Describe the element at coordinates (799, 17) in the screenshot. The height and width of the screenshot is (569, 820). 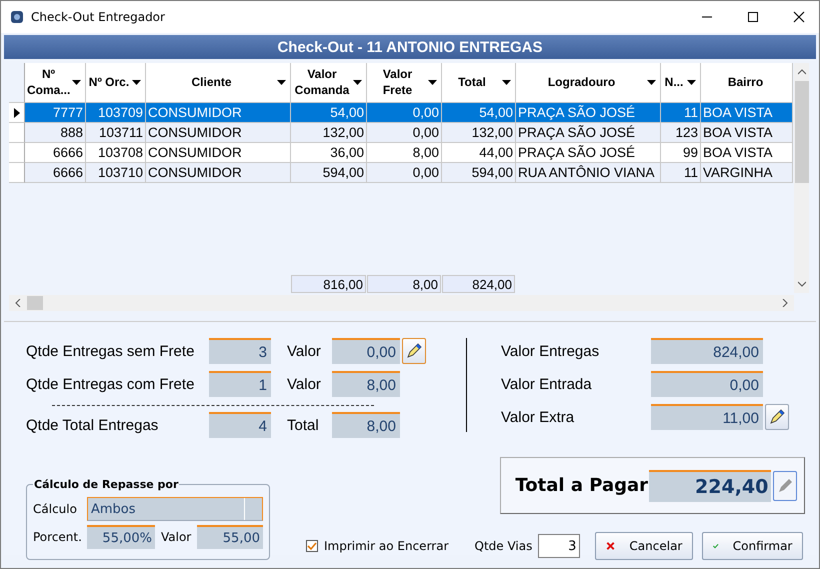
I see `close-icon` at that location.